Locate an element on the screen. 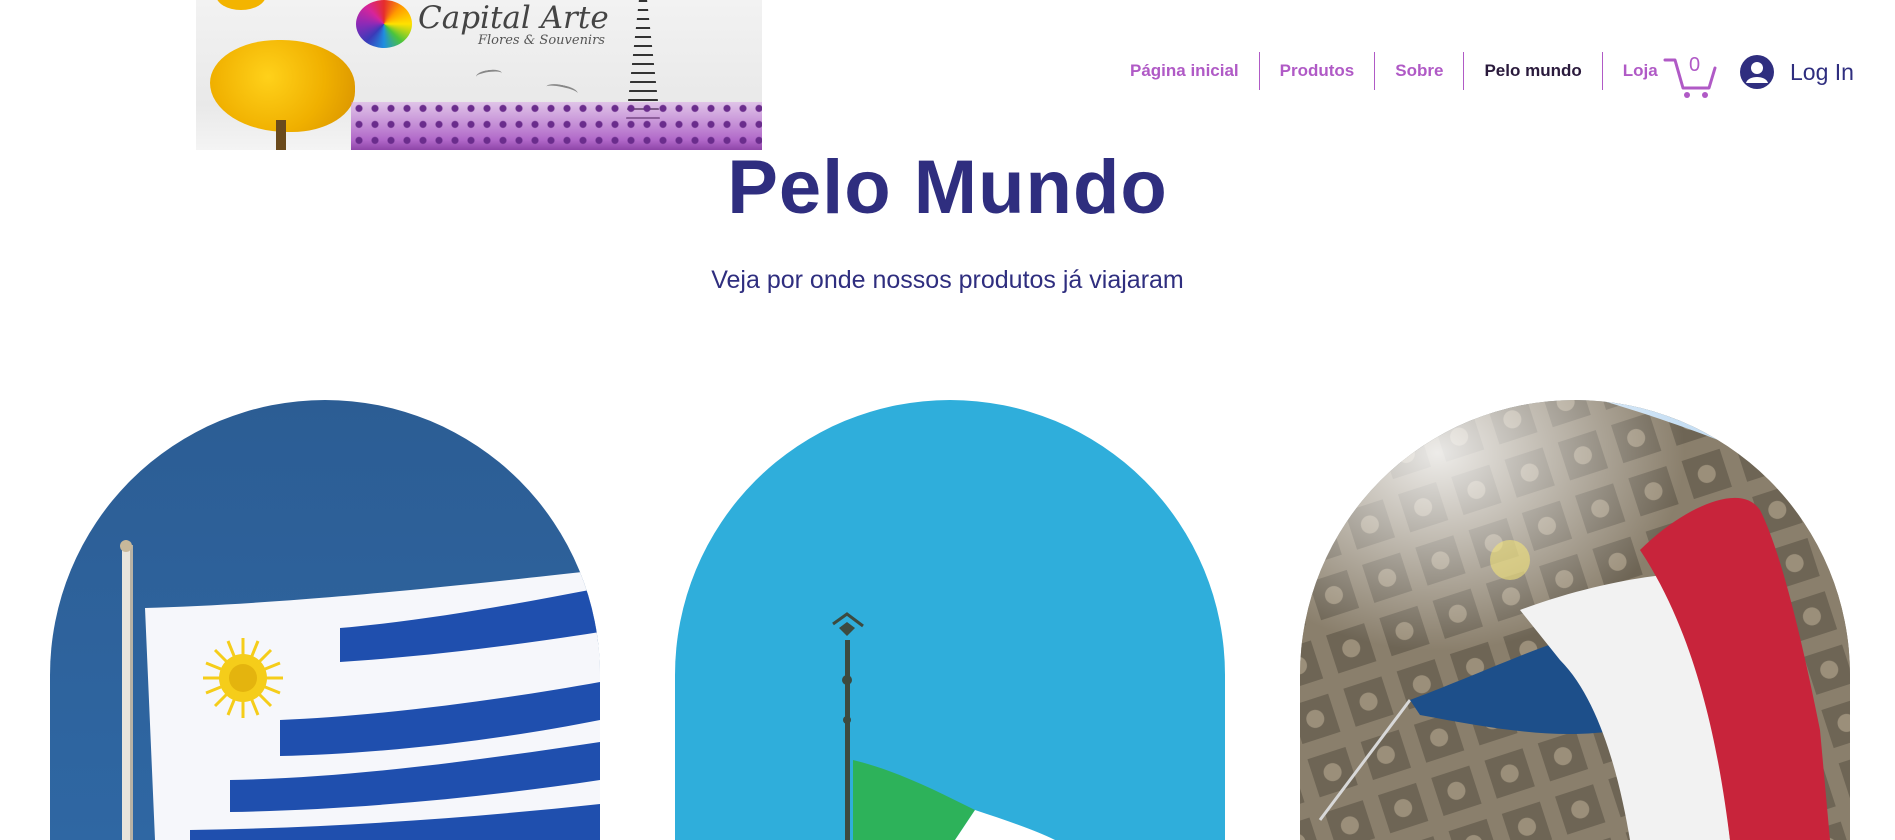 The image size is (1895, 840). color-wheel-icon is located at coordinates (384, 24).